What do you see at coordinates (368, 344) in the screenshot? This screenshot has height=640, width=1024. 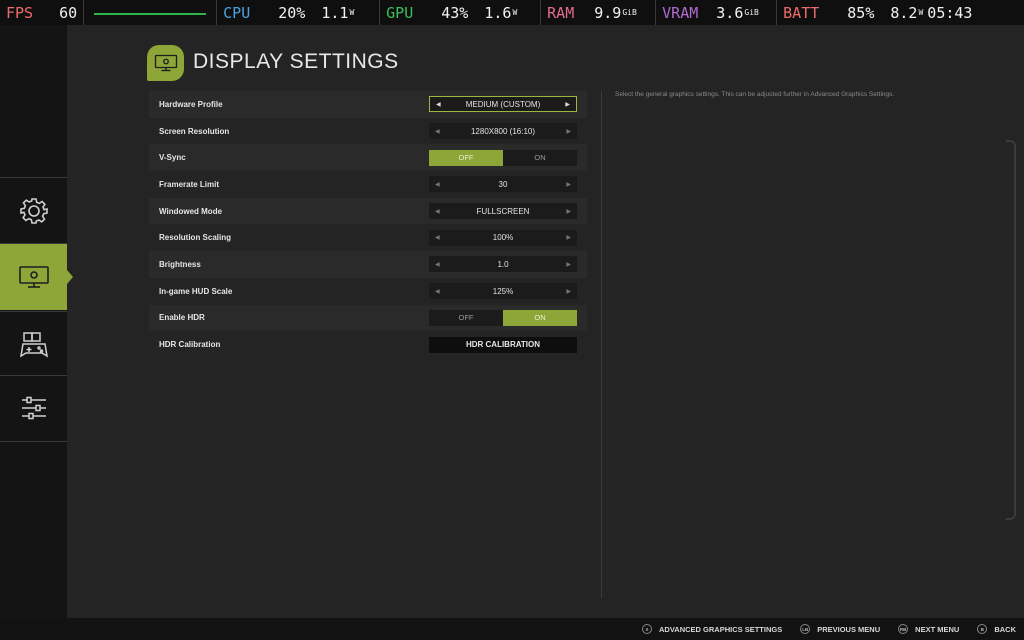 I see `setting-row-hdr-calibration: HDR Calibration HDR CALIBRATION` at bounding box center [368, 344].